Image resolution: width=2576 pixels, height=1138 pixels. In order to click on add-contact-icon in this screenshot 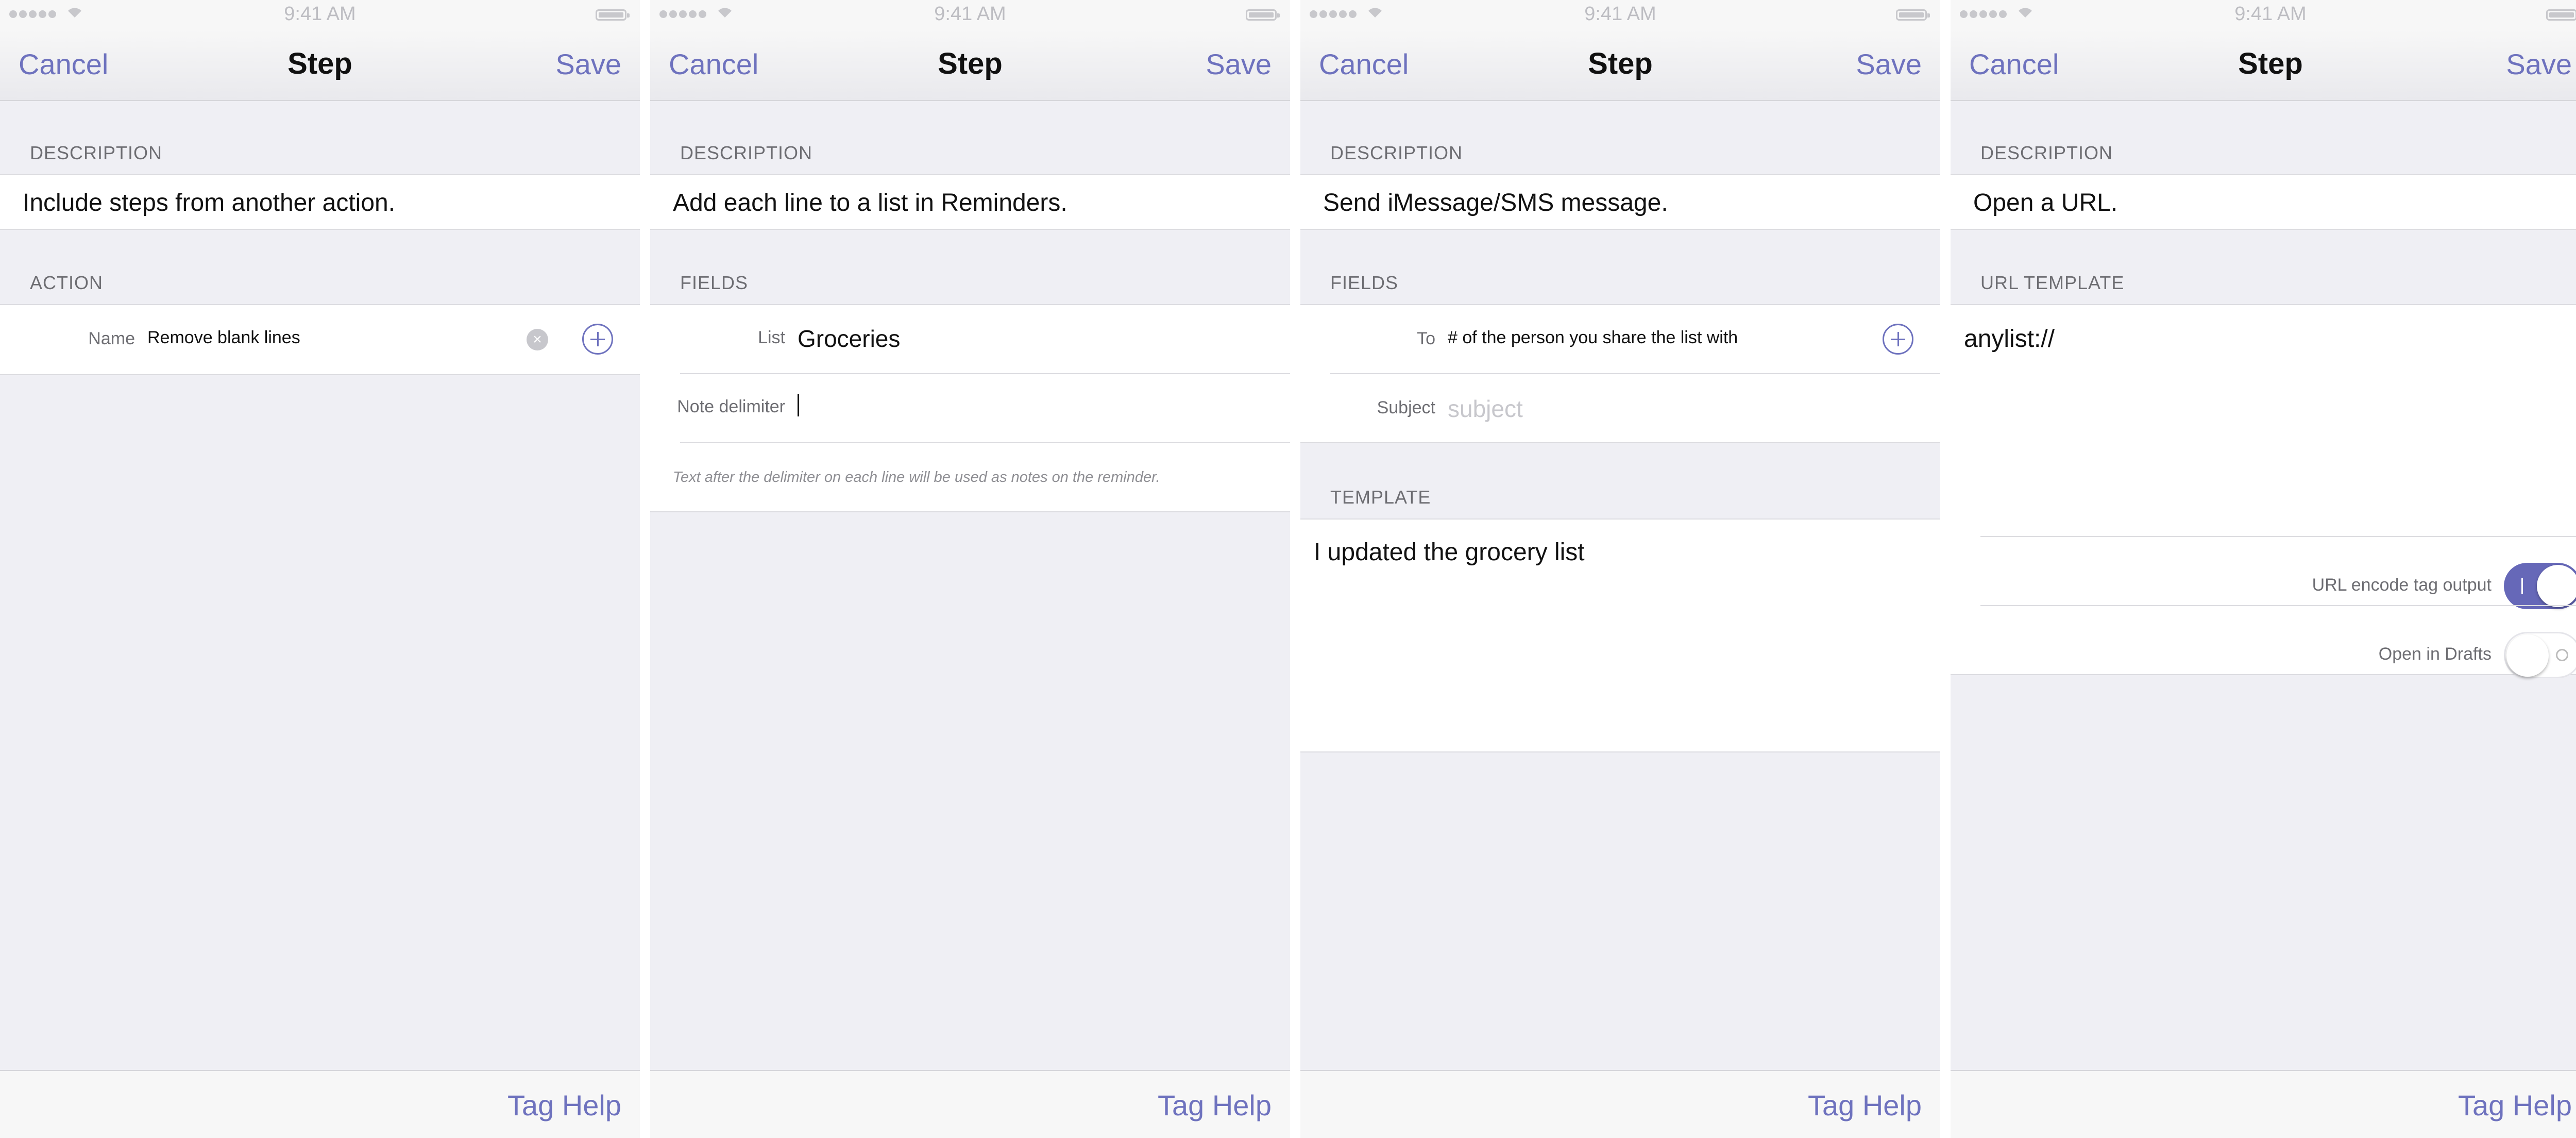, I will do `click(1898, 339)`.